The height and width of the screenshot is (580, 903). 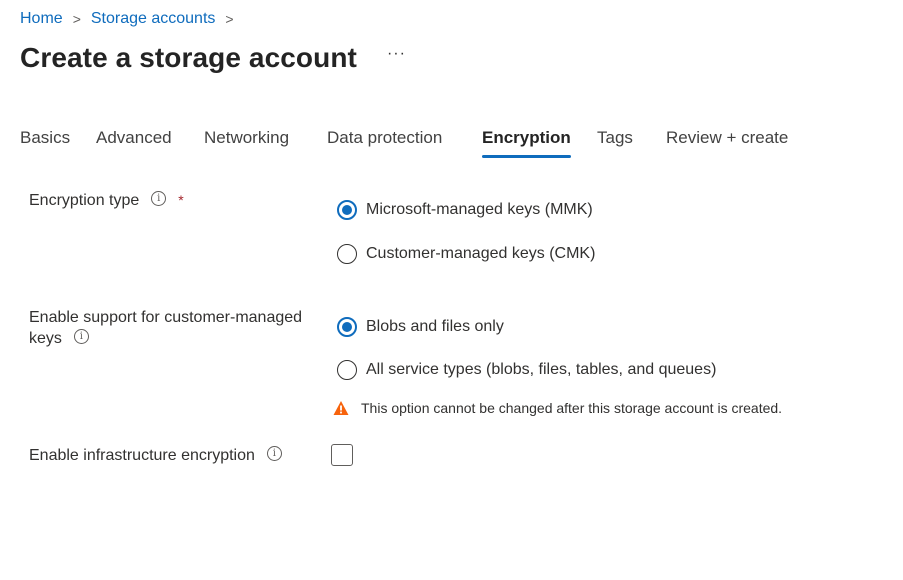 I want to click on tab-data-protection: Data protection, so click(x=384, y=142).